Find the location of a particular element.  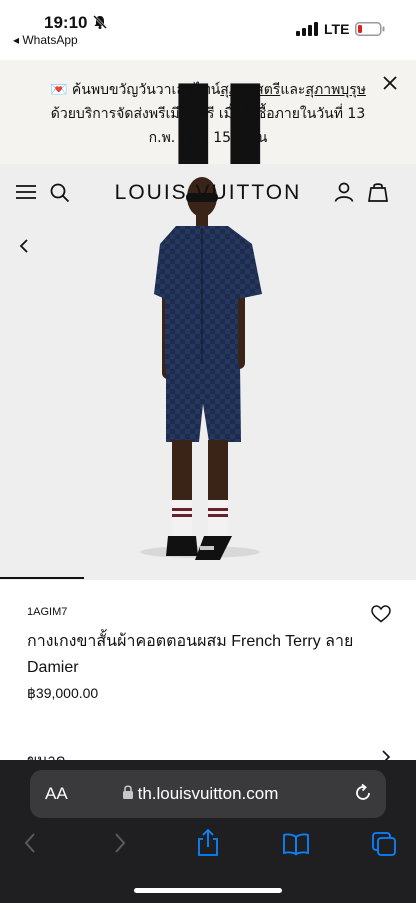

reload-icon is located at coordinates (363, 793).